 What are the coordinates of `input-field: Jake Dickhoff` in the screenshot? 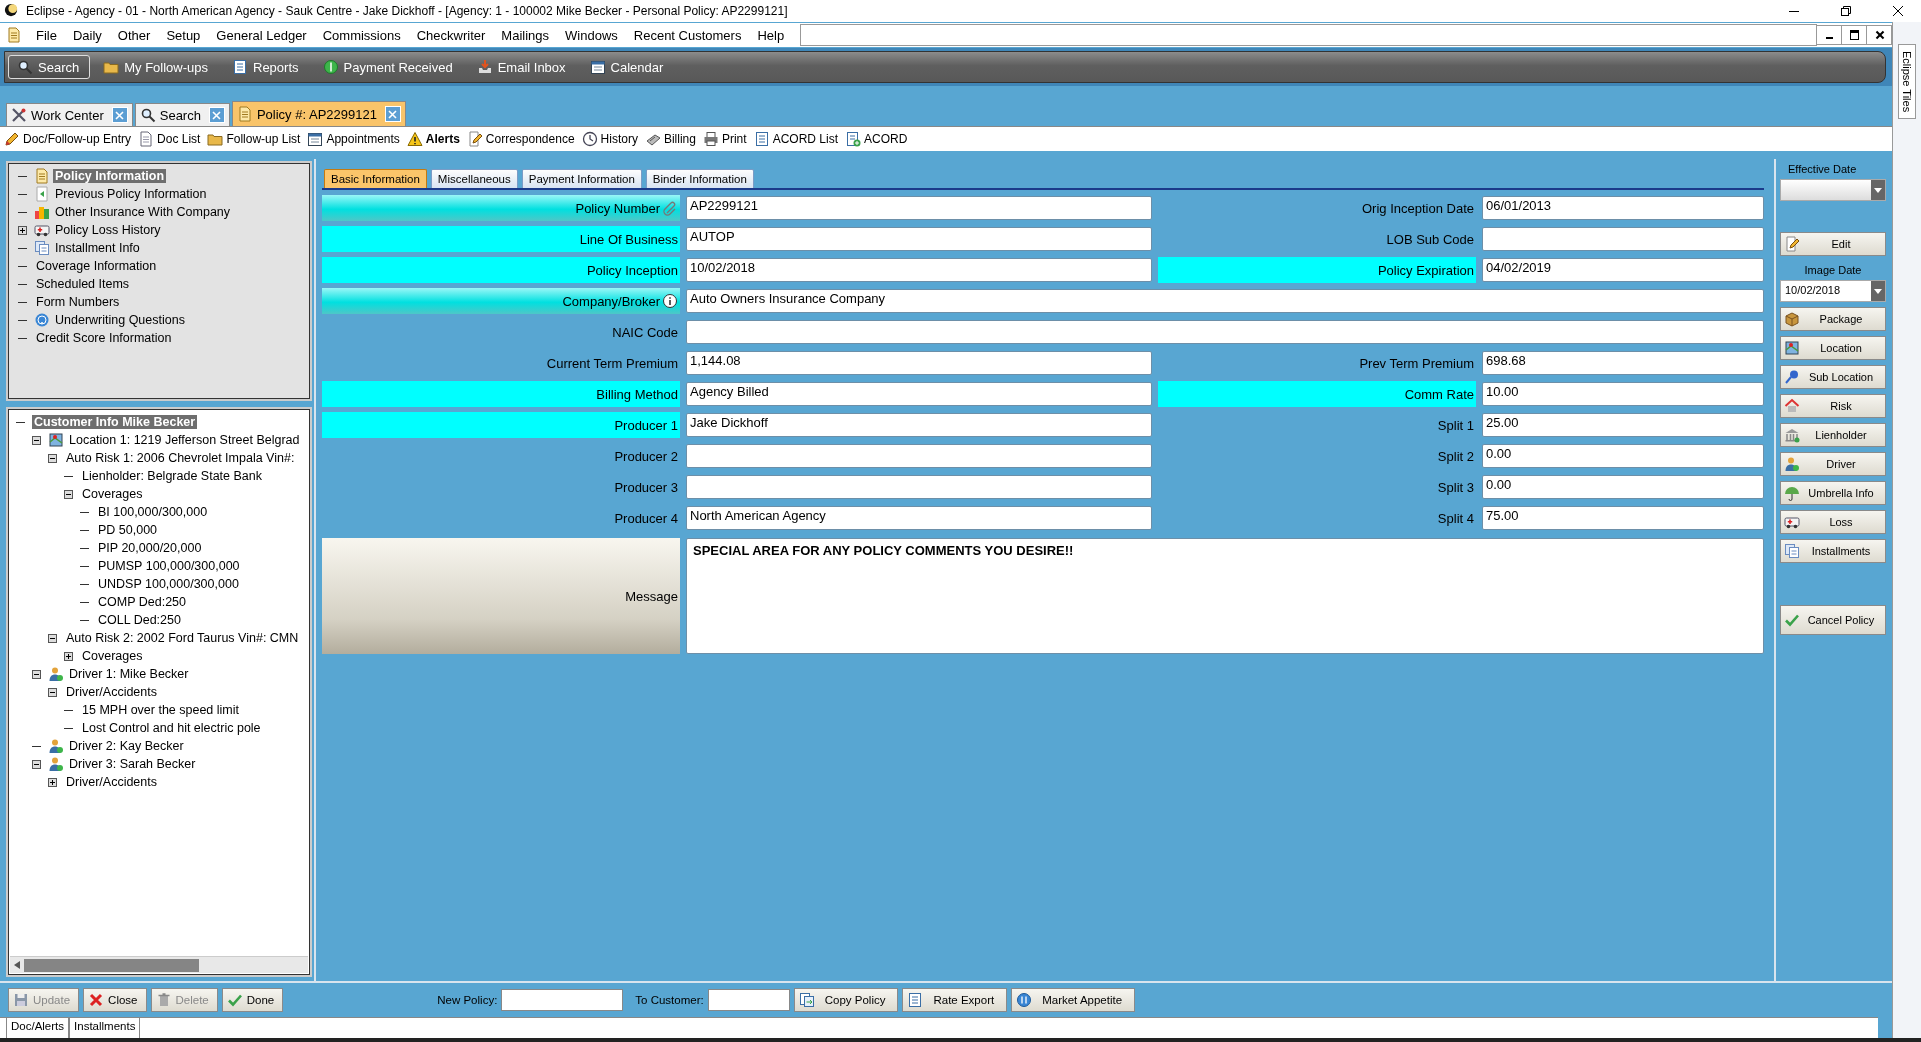 It's located at (919, 425).